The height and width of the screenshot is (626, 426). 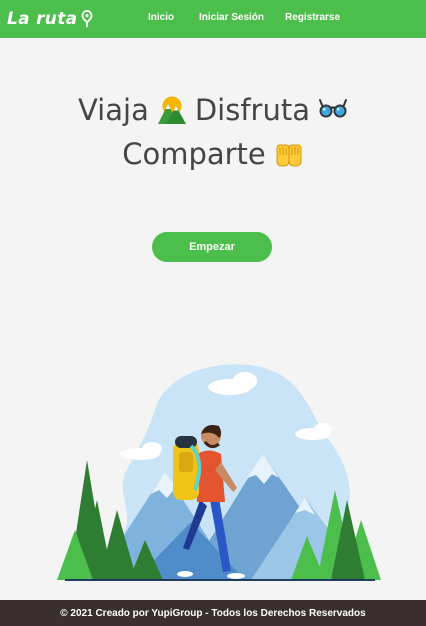 I want to click on empezar-button: Empezar, so click(x=212, y=247).